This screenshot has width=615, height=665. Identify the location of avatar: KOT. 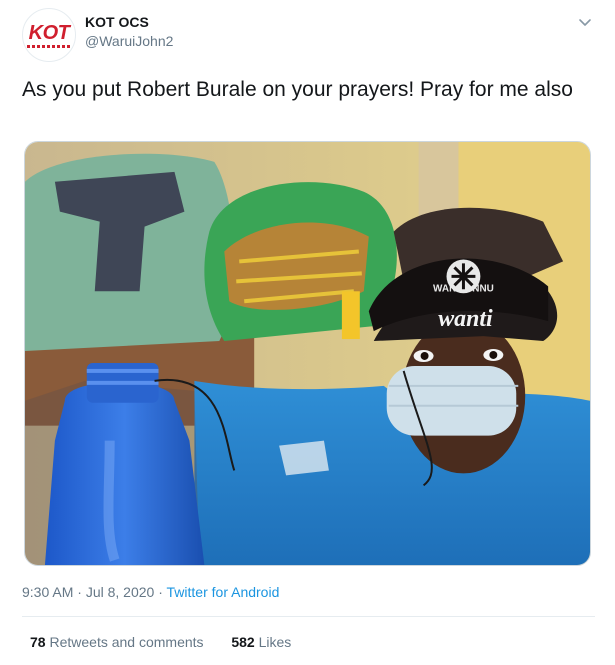
(49, 35).